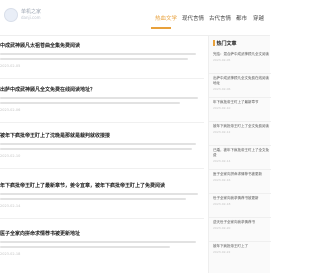  Describe the element at coordinates (240, 231) in the screenshot. I see `sidebar-item: 逆天世子全家向我求情荐书 2023-02-20` at that location.